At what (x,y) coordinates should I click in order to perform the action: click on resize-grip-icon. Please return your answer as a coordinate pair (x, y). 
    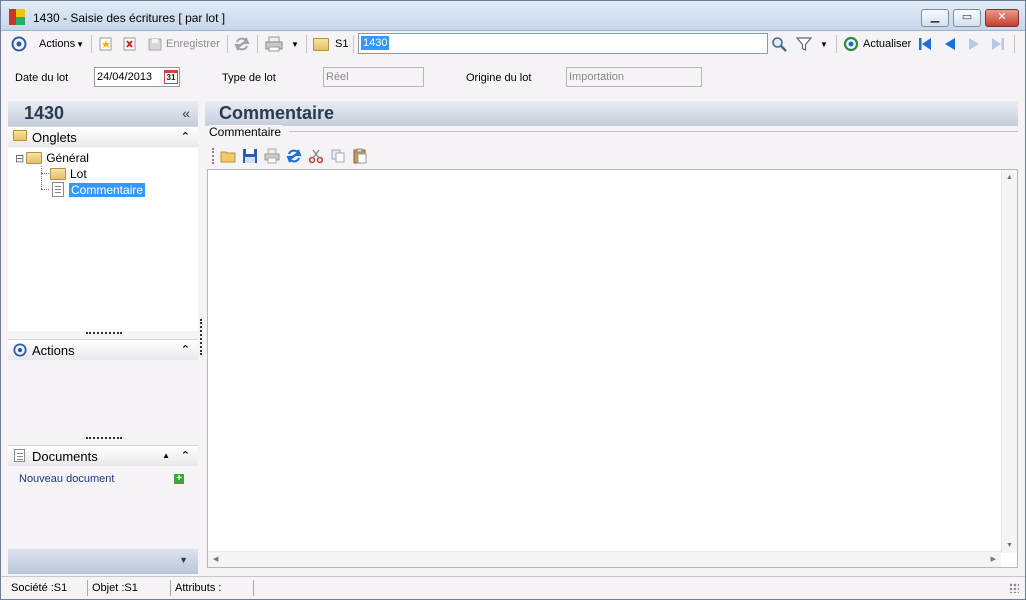
    Looking at the image, I should click on (1014, 588).